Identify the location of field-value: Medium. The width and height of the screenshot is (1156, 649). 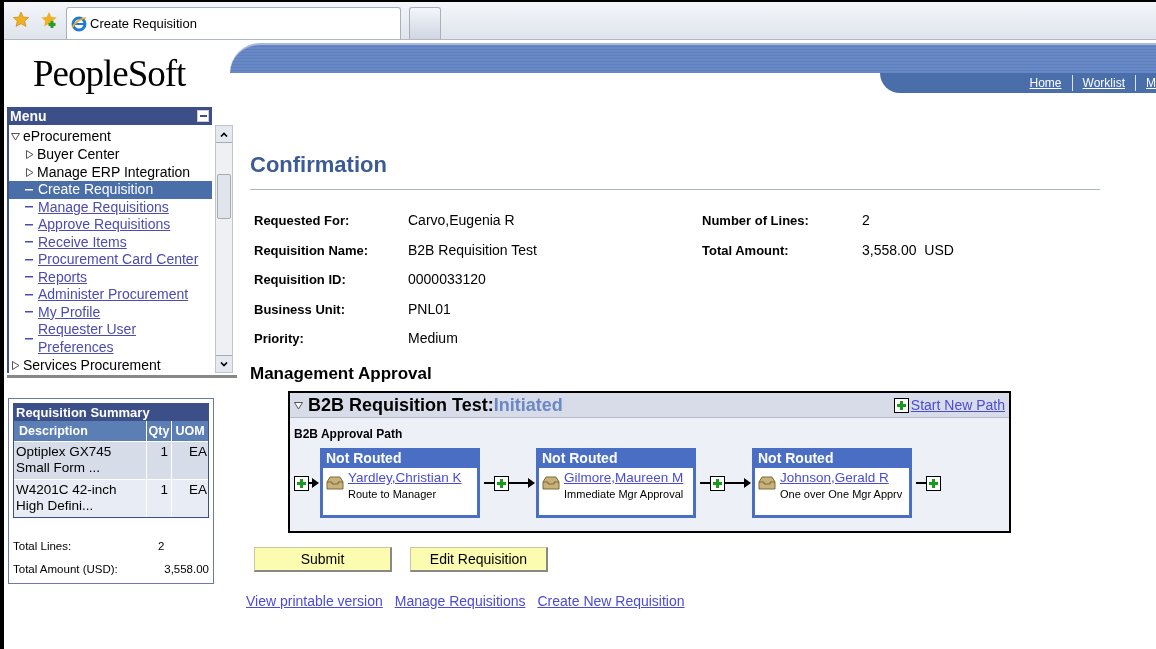
(433, 339).